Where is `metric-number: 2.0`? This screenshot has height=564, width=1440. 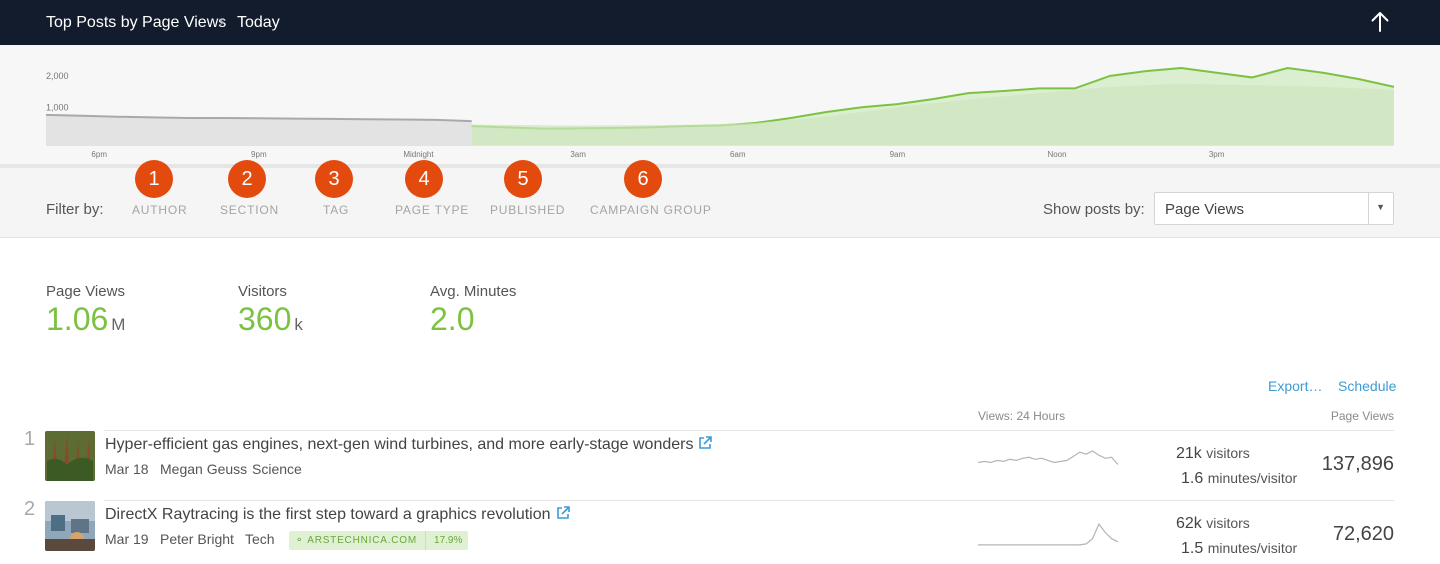 metric-number: 2.0 is located at coordinates (452, 319).